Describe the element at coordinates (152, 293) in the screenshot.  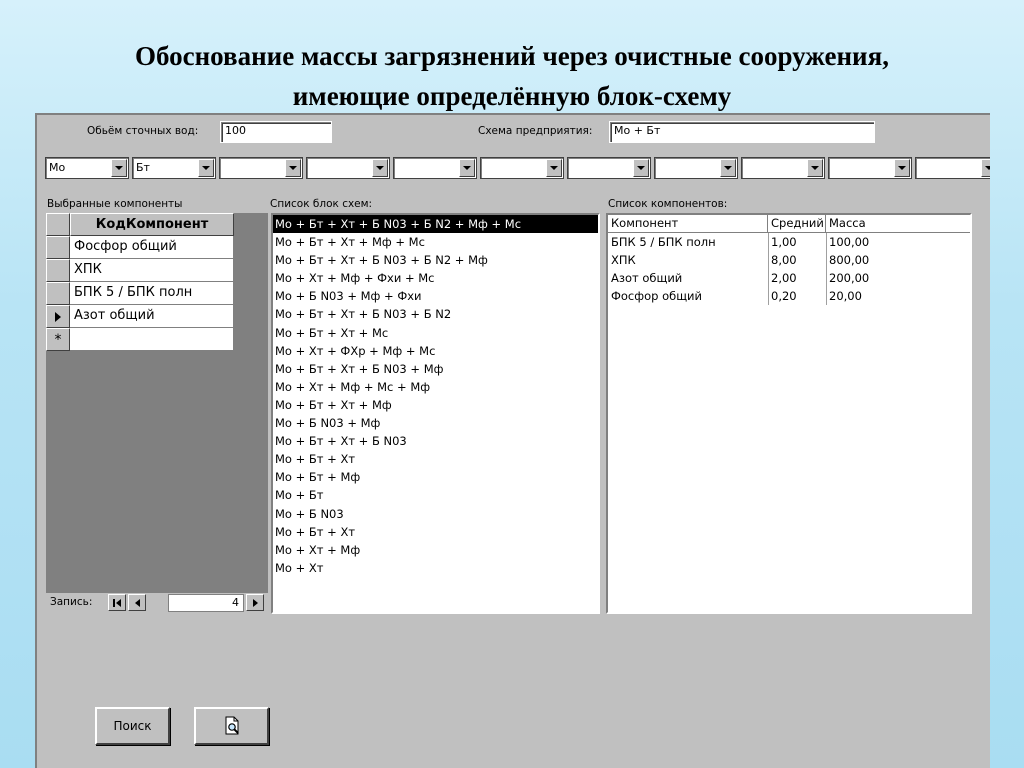
I see `component-cell: БПК 5 / БПК полн` at that location.